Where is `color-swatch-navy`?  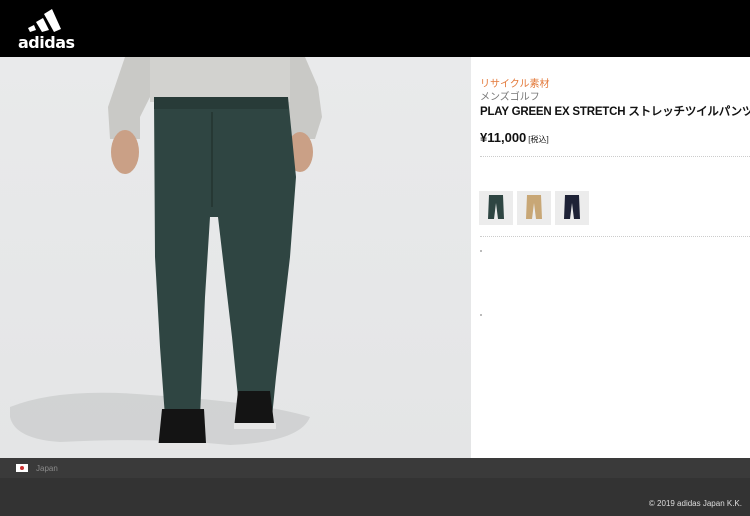
color-swatch-navy is located at coordinates (572, 208).